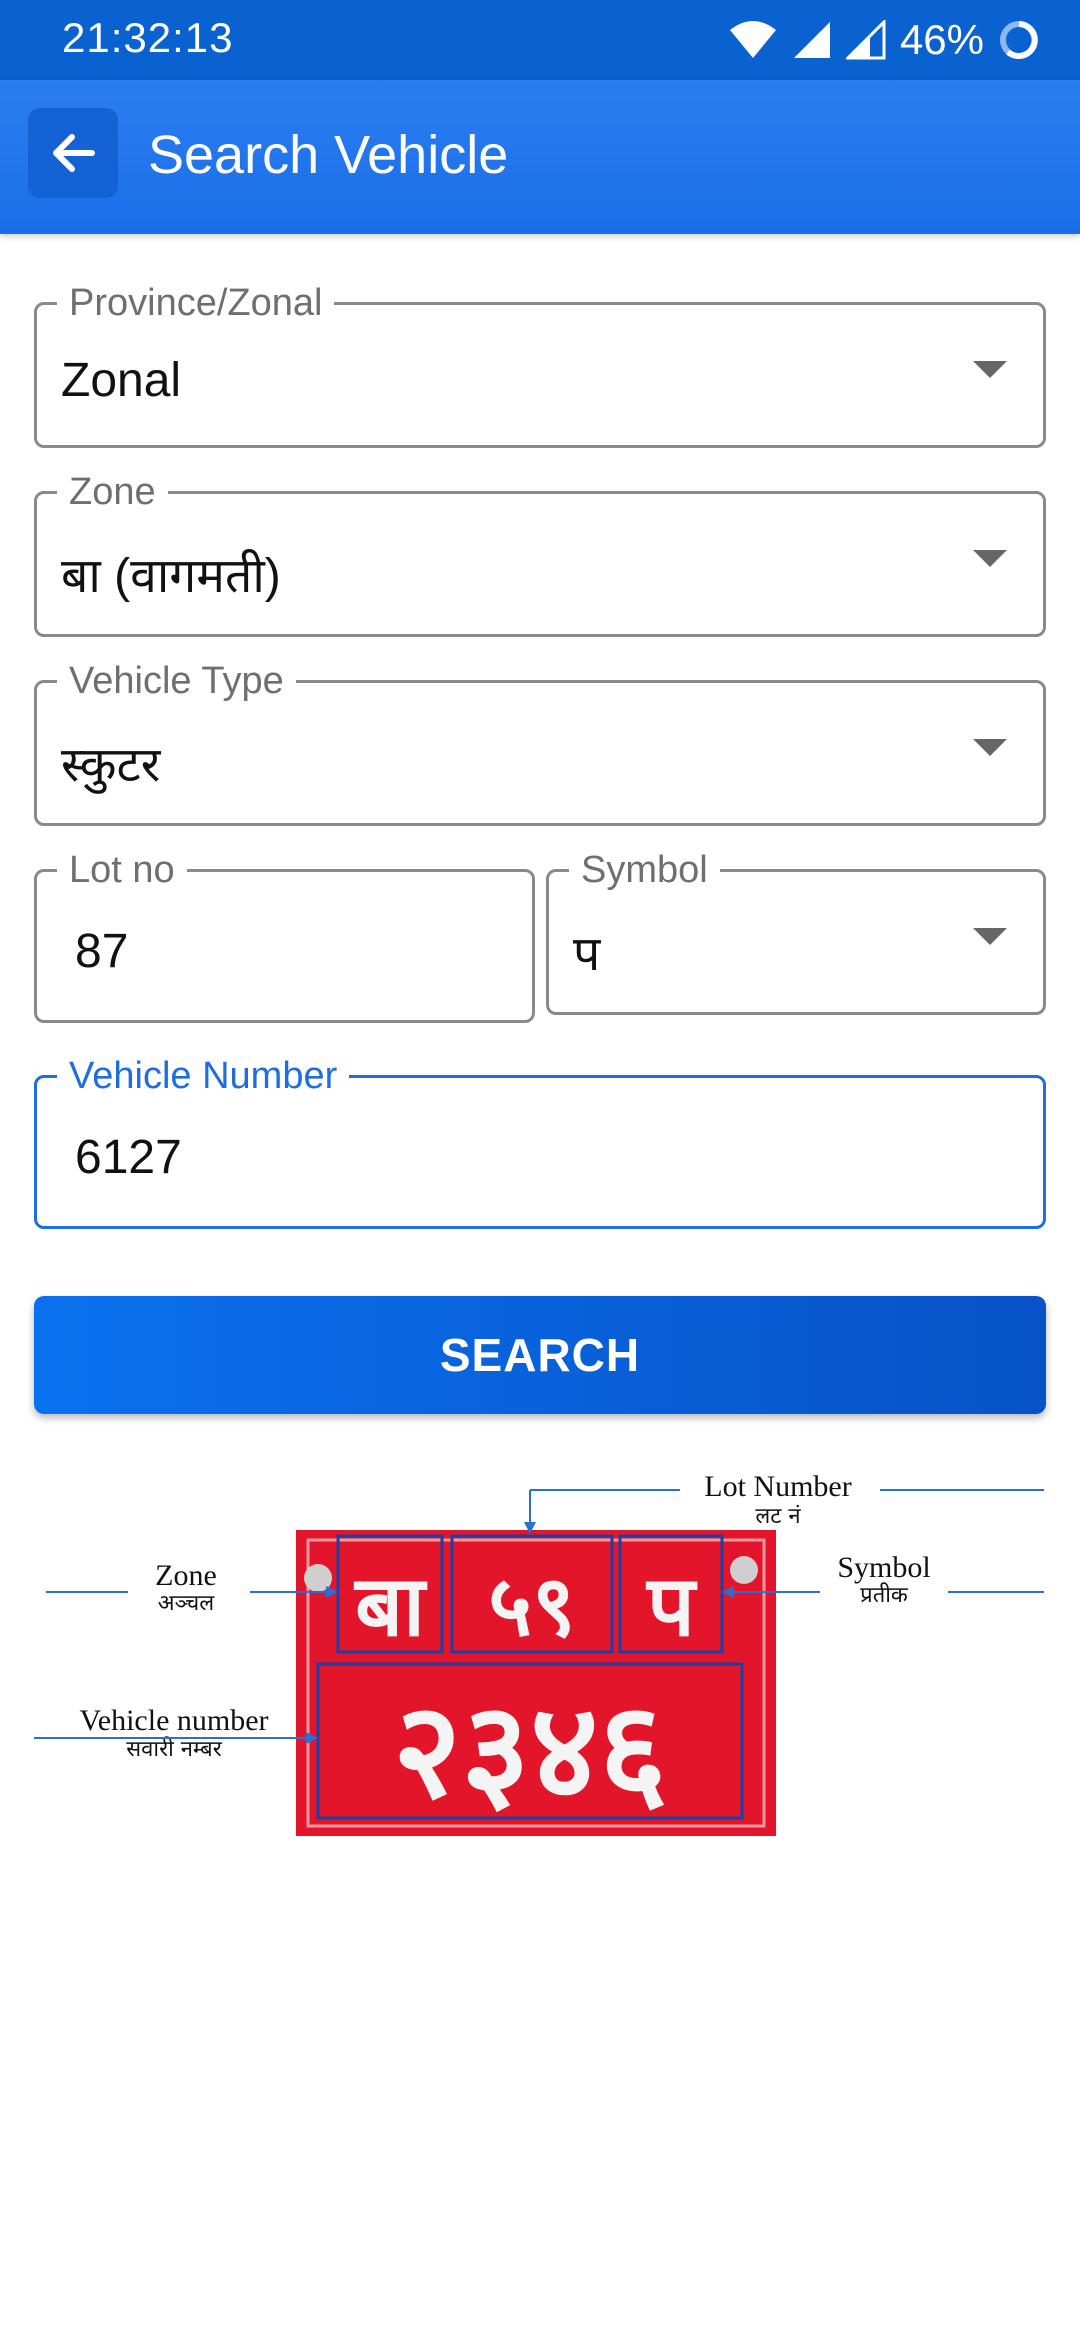 Image resolution: width=1080 pixels, height=2340 pixels. Describe the element at coordinates (186, 1603) in the screenshot. I see `zone-label-np: अञ्चल` at that location.